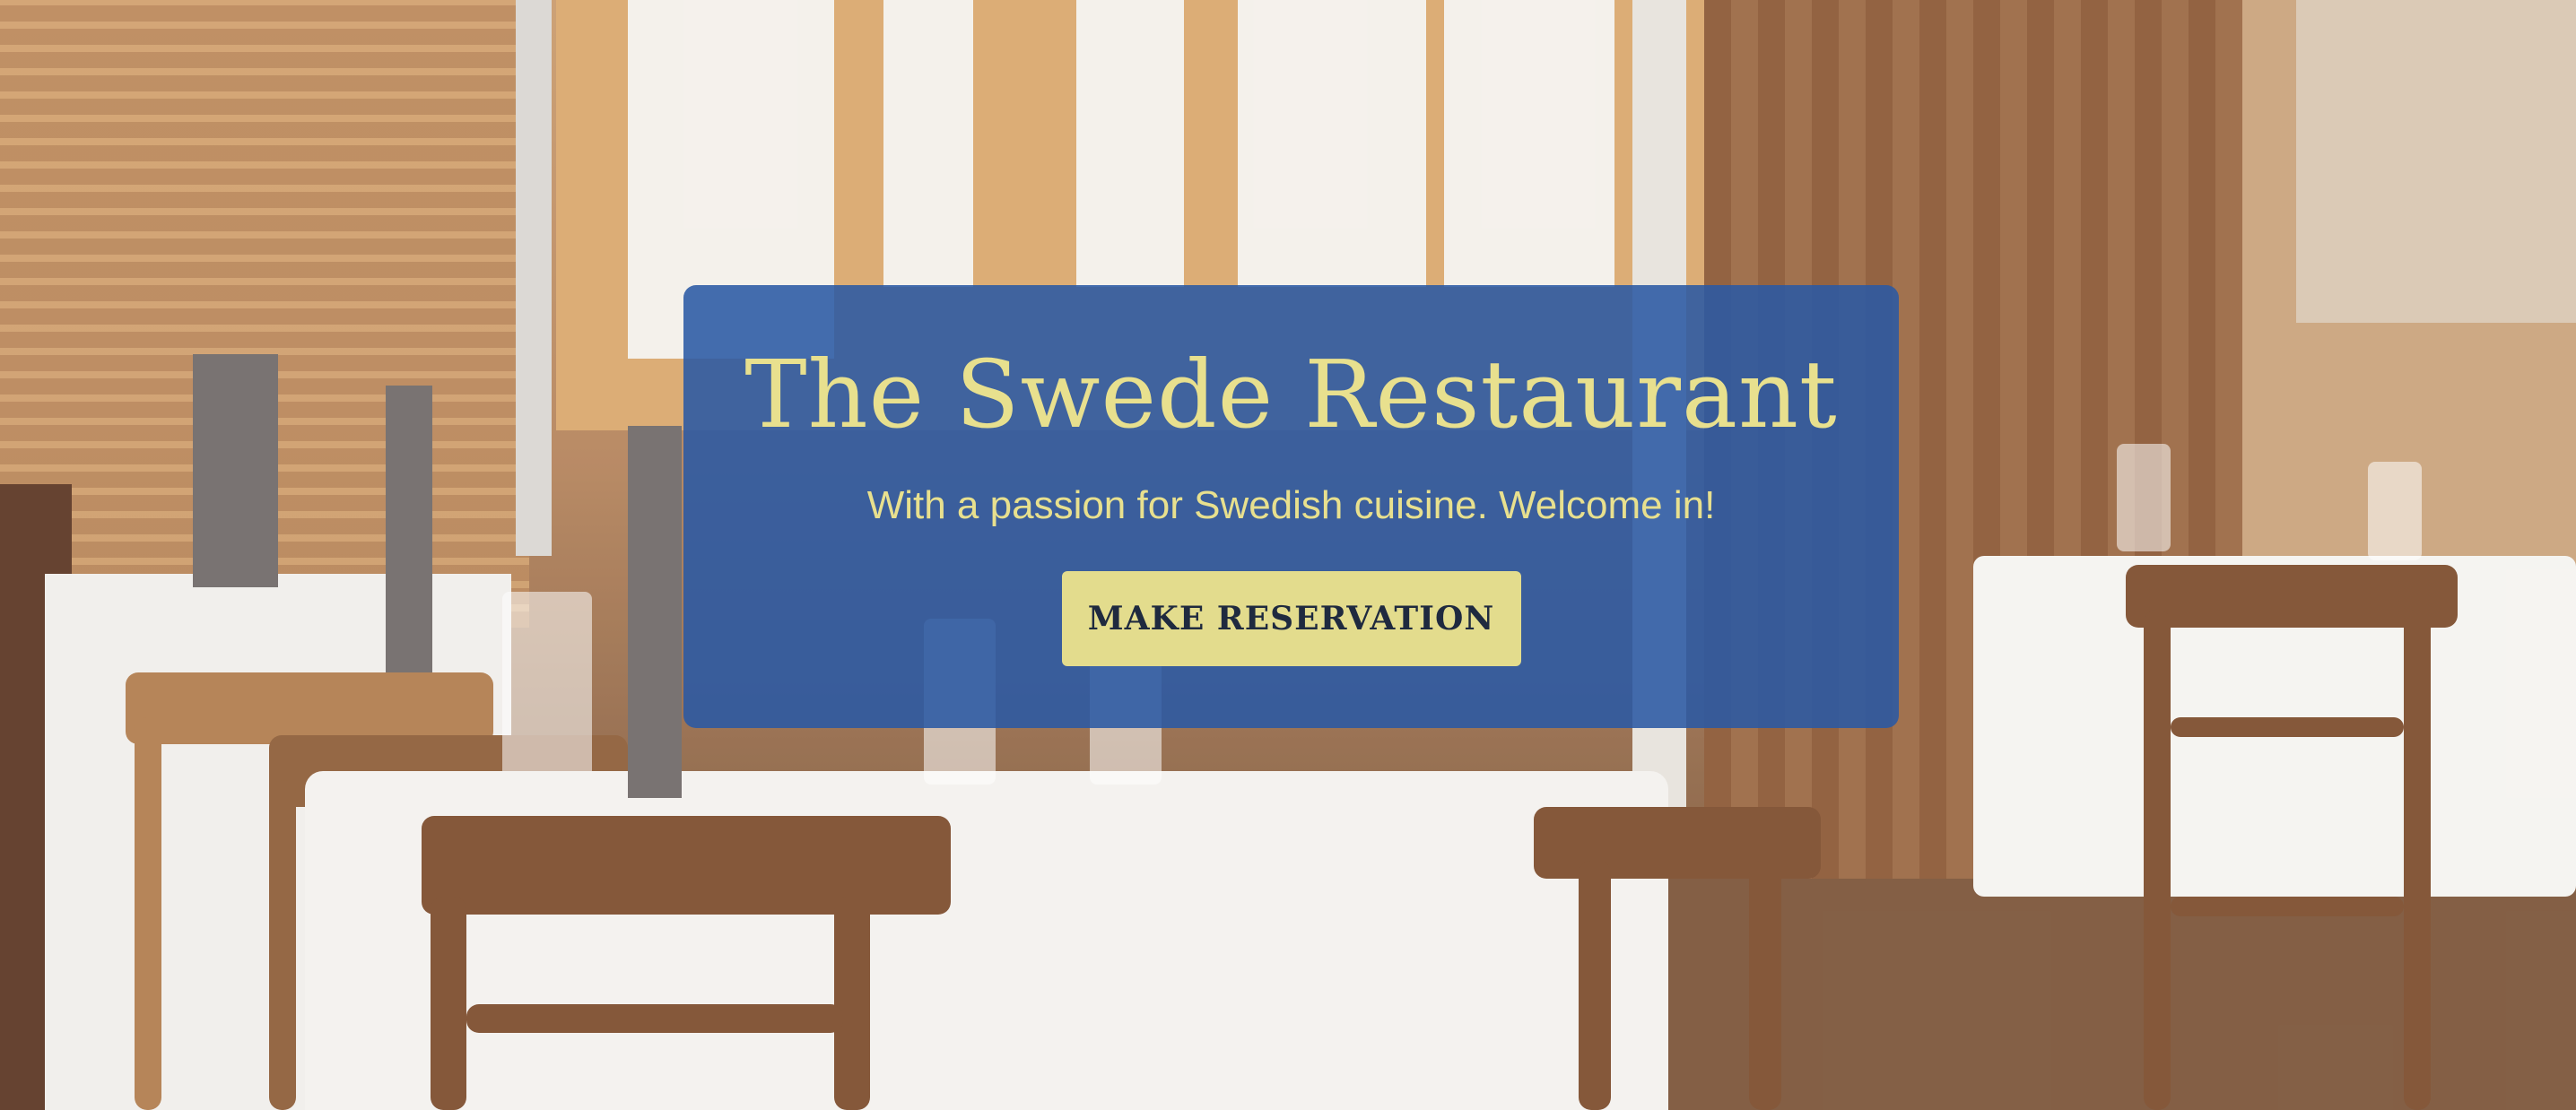  Describe the element at coordinates (1291, 618) in the screenshot. I see `make-reservation-button: MAKE RESERVATION` at that location.